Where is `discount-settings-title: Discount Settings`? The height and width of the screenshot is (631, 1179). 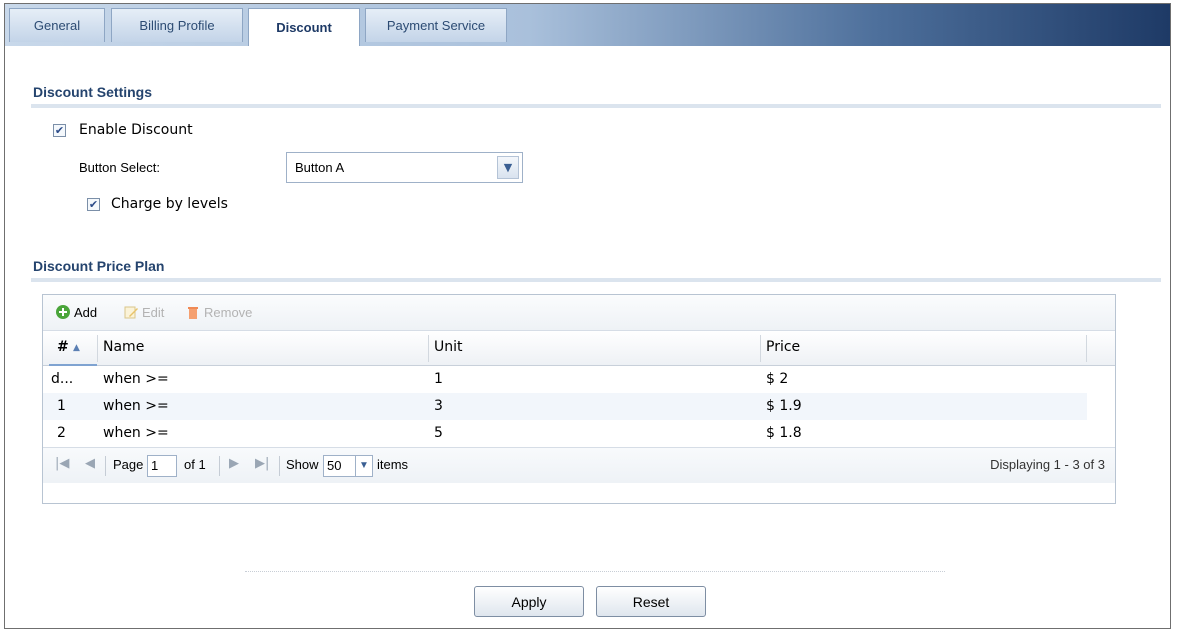 discount-settings-title: Discount Settings is located at coordinates (93, 92).